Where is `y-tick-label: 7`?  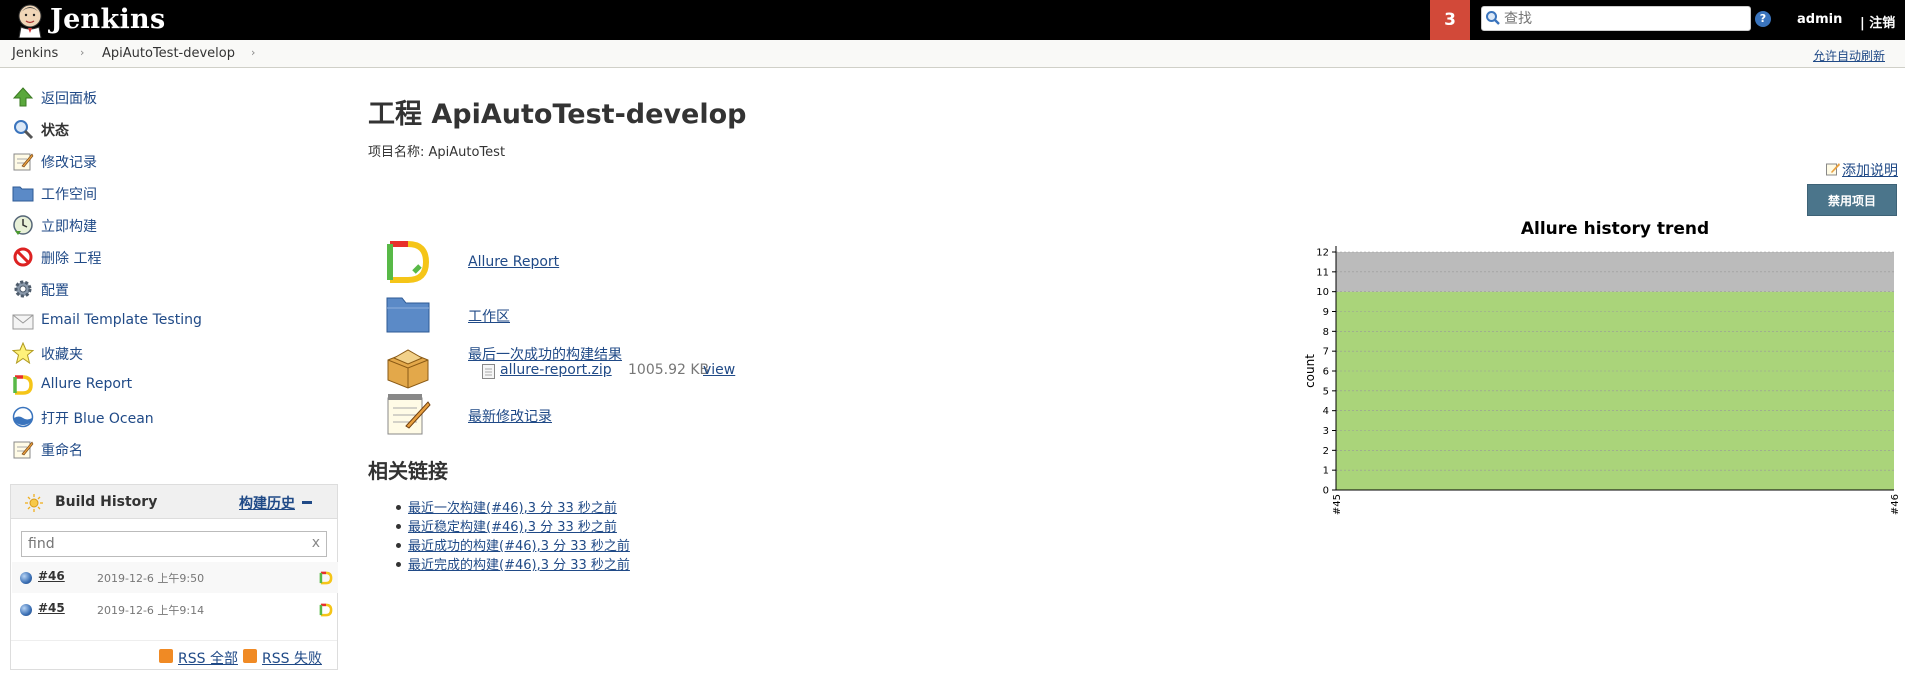 y-tick-label: 7 is located at coordinates (1326, 352).